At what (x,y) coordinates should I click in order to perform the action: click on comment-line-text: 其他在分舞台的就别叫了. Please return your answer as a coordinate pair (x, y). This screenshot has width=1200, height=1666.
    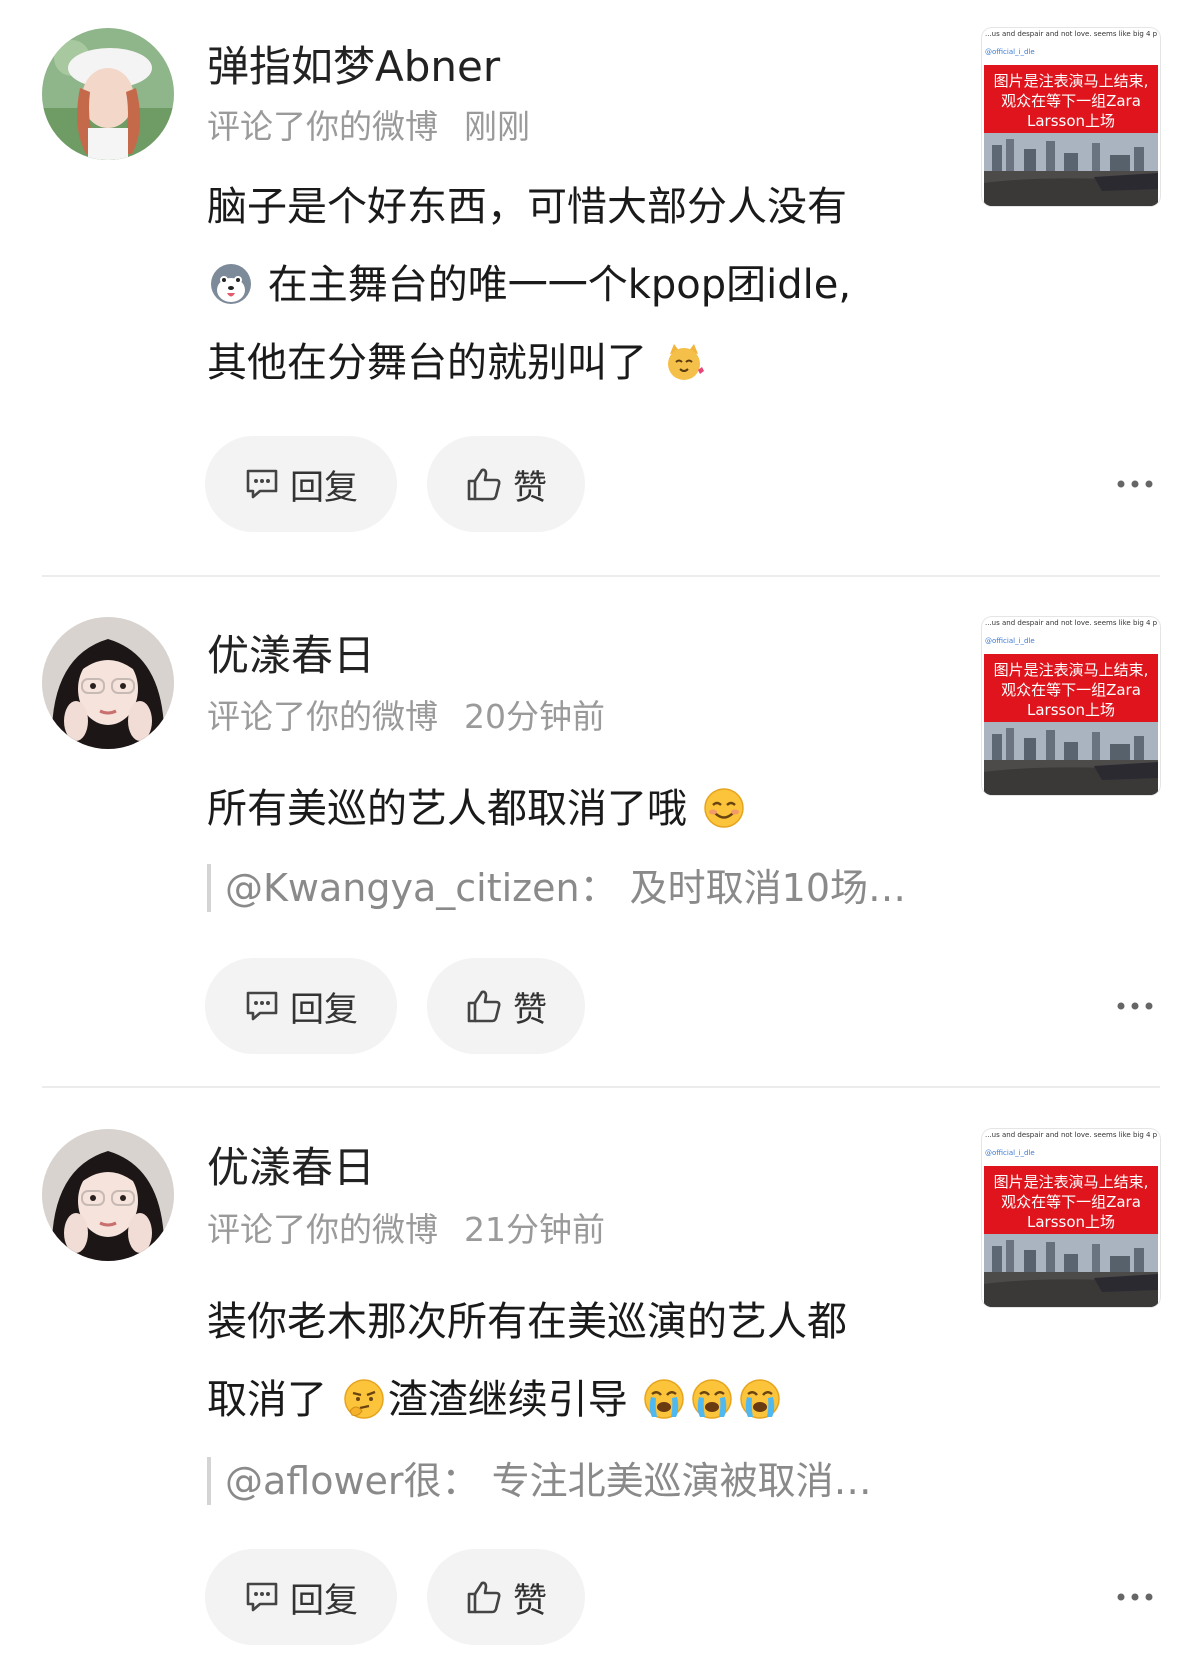
    Looking at the image, I should click on (427, 363).